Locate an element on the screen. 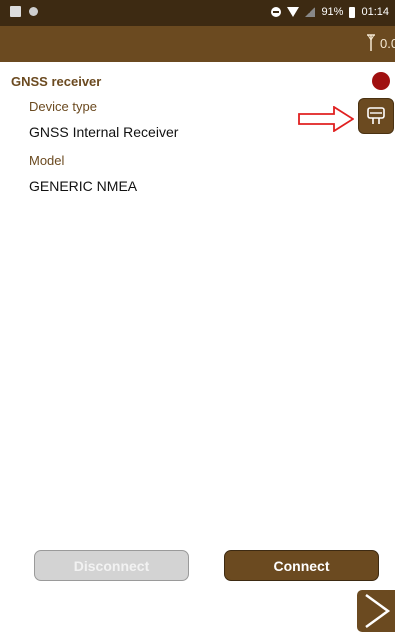 This screenshot has height=637, width=395. gnss-device-icon is located at coordinates (376, 115).